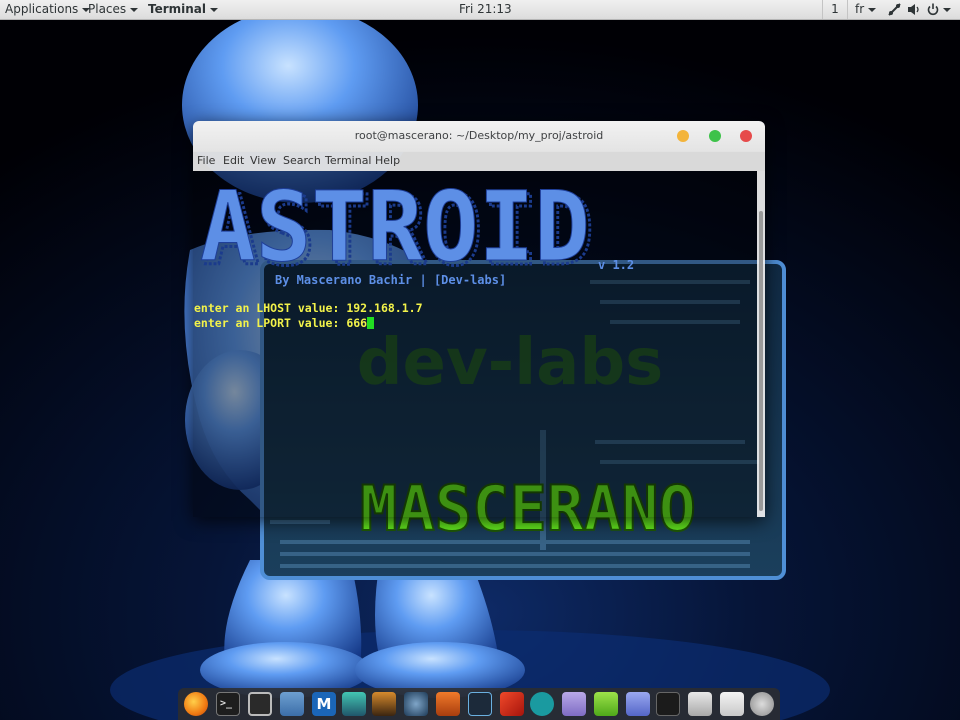  I want to click on dock: >_ M, so click(479, 704).